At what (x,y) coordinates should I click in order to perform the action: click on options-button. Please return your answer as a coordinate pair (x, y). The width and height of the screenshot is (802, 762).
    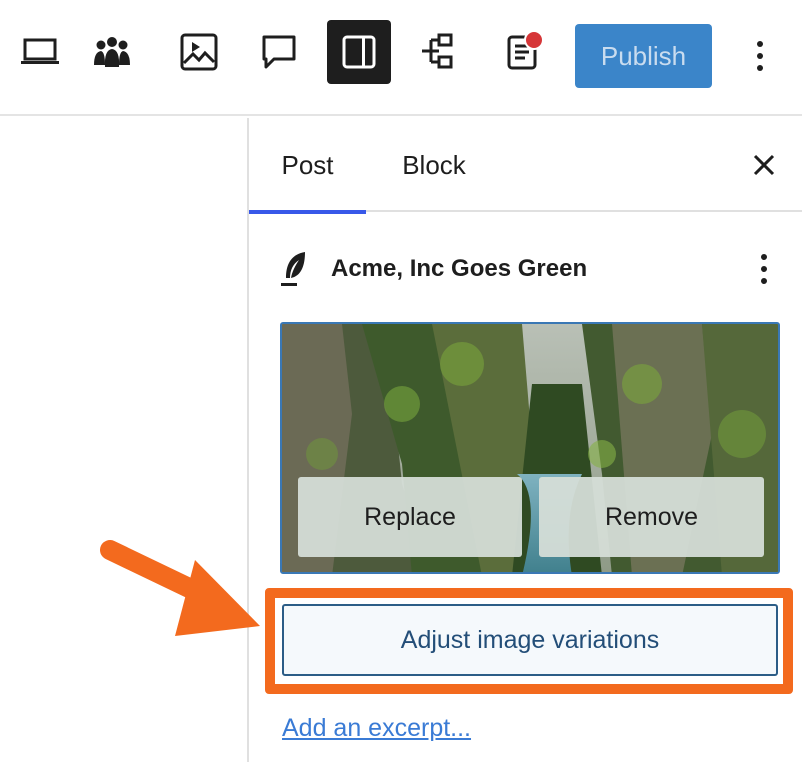
    Looking at the image, I should click on (760, 56).